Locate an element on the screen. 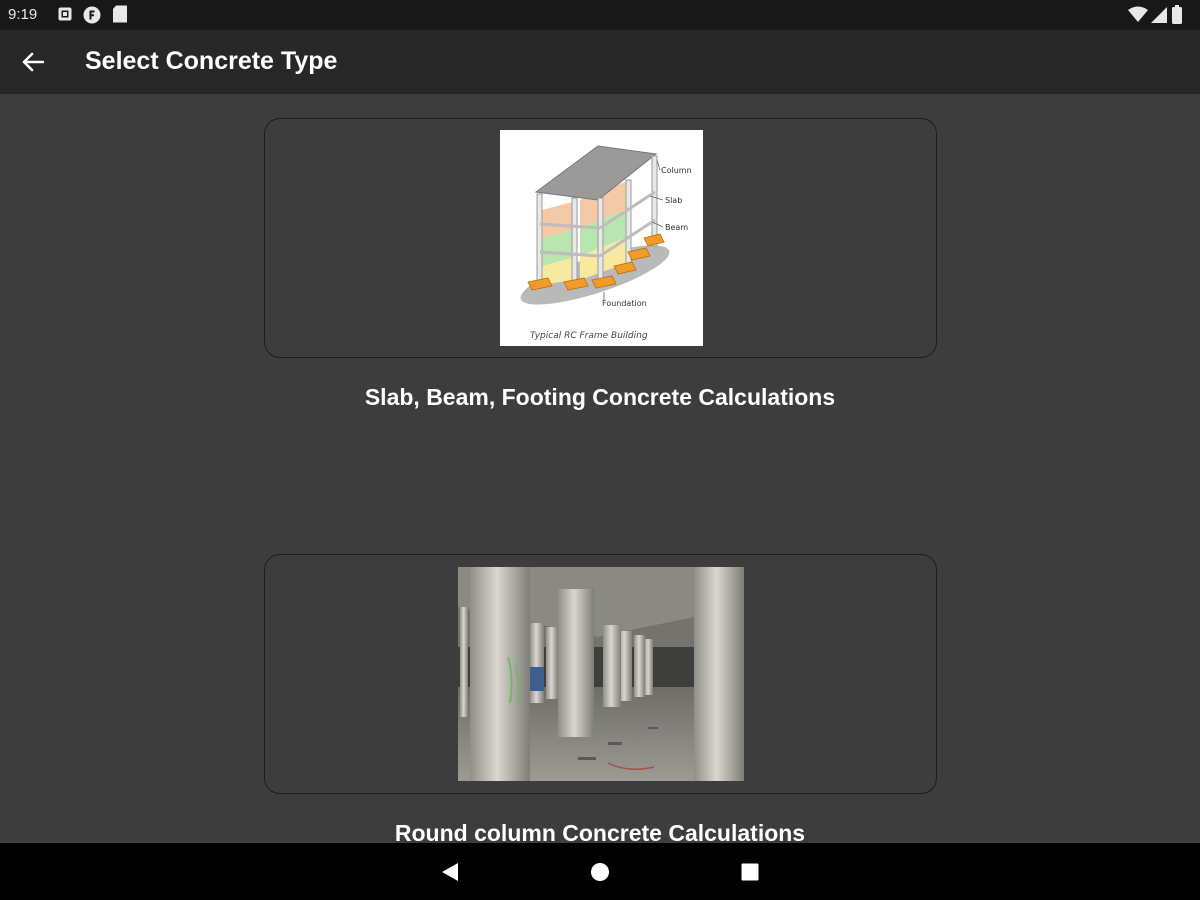  nav-recents-button is located at coordinates (750, 872).